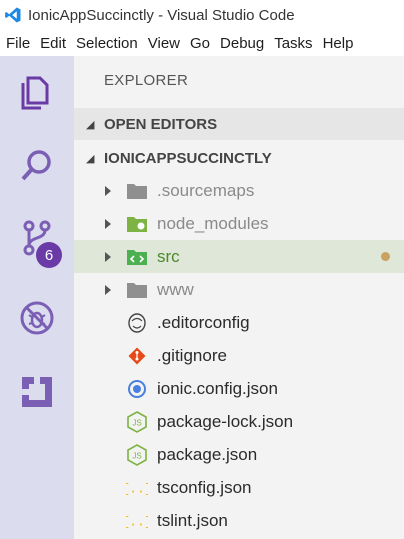  I want to click on tree-item-label: package.json, so click(207, 454).